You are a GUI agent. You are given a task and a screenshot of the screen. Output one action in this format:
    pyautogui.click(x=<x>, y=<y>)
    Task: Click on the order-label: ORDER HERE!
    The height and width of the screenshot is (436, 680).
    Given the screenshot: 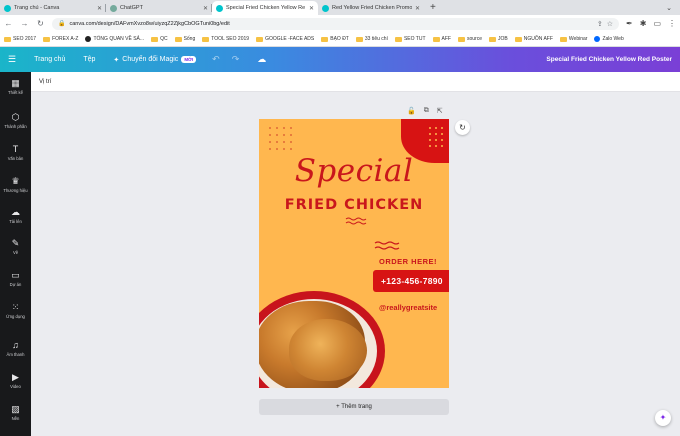 What is the action you would take?
    pyautogui.click(x=408, y=261)
    